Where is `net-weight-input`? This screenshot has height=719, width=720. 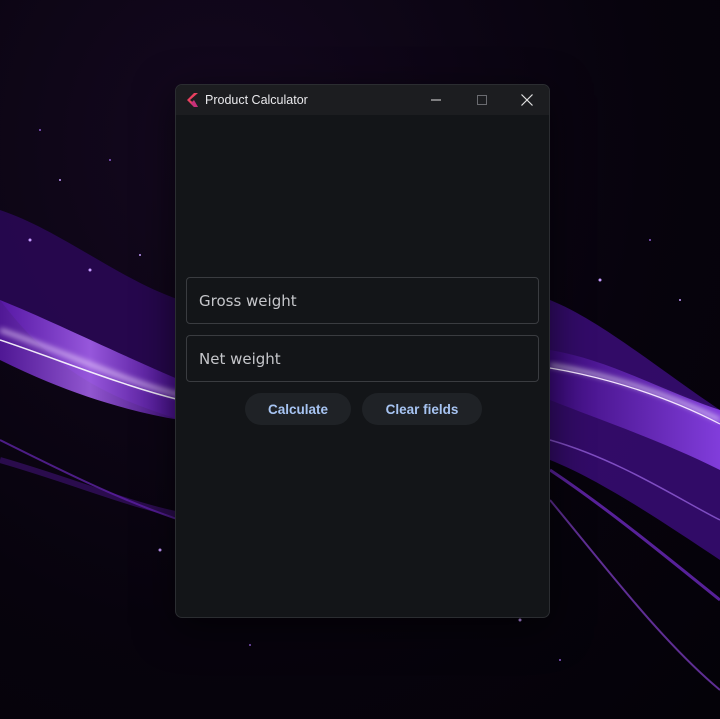 net-weight-input is located at coordinates (362, 358).